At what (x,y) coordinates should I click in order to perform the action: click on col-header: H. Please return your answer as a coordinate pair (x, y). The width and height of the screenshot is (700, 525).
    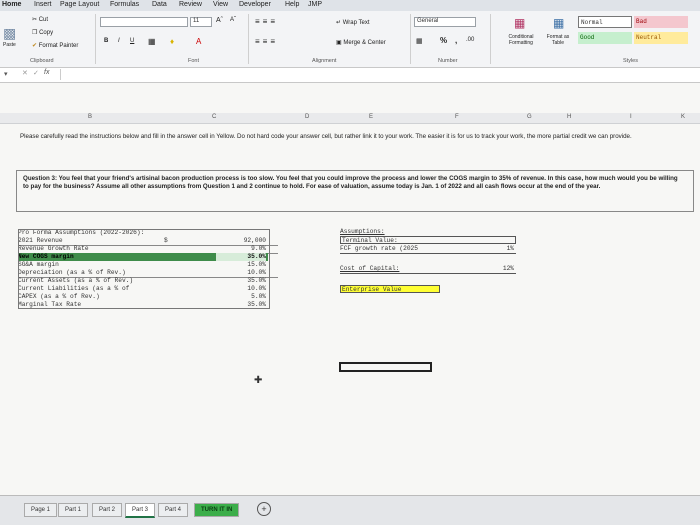
    Looking at the image, I should click on (569, 117).